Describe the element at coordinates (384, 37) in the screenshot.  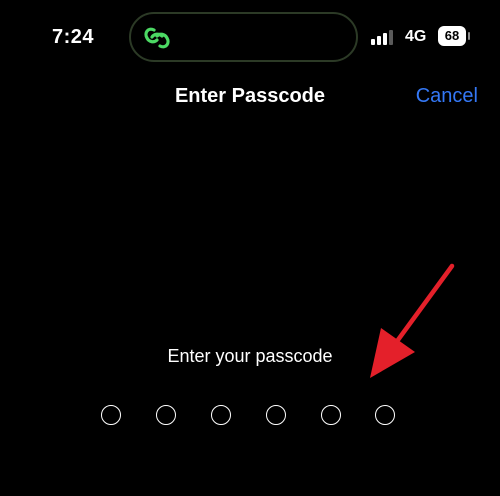
I see `signal-strength-icon` at that location.